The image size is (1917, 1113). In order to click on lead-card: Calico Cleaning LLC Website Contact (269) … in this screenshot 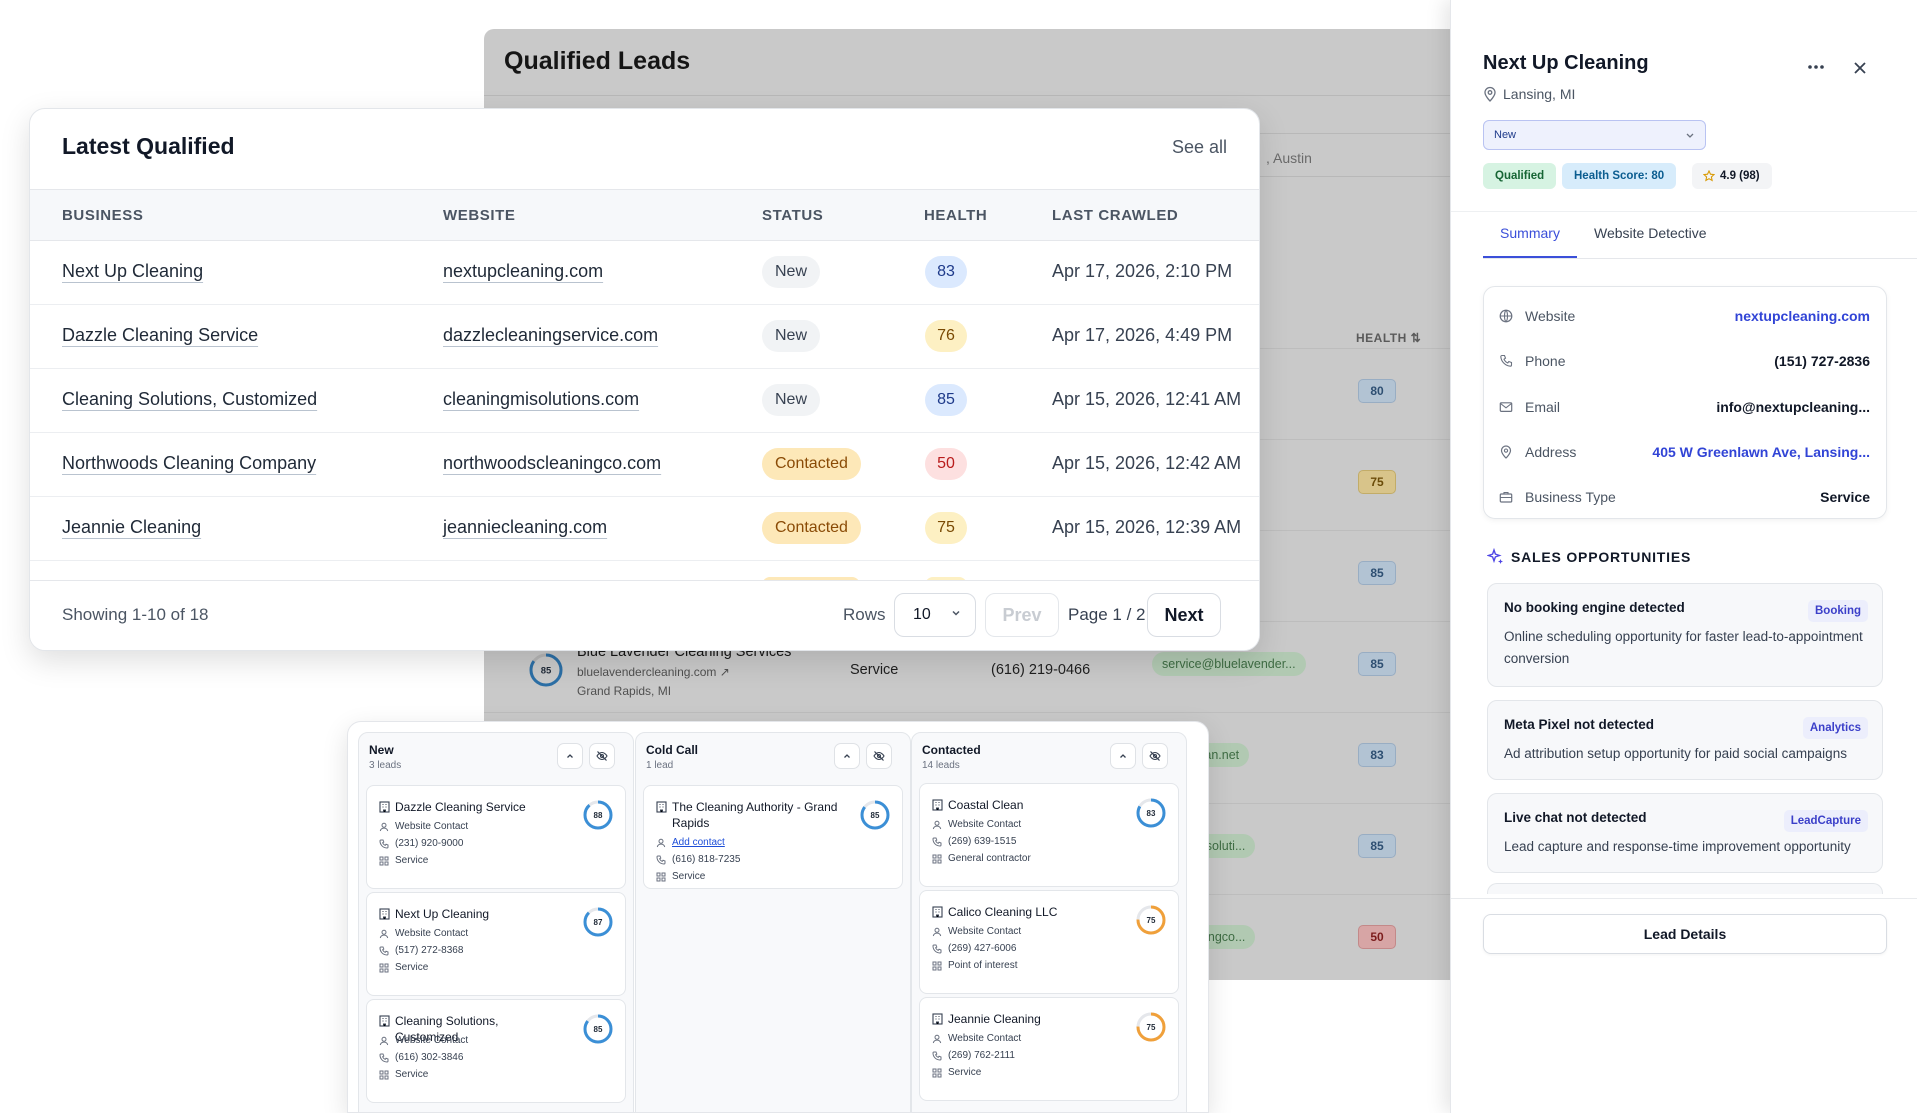, I will do `click(1049, 942)`.